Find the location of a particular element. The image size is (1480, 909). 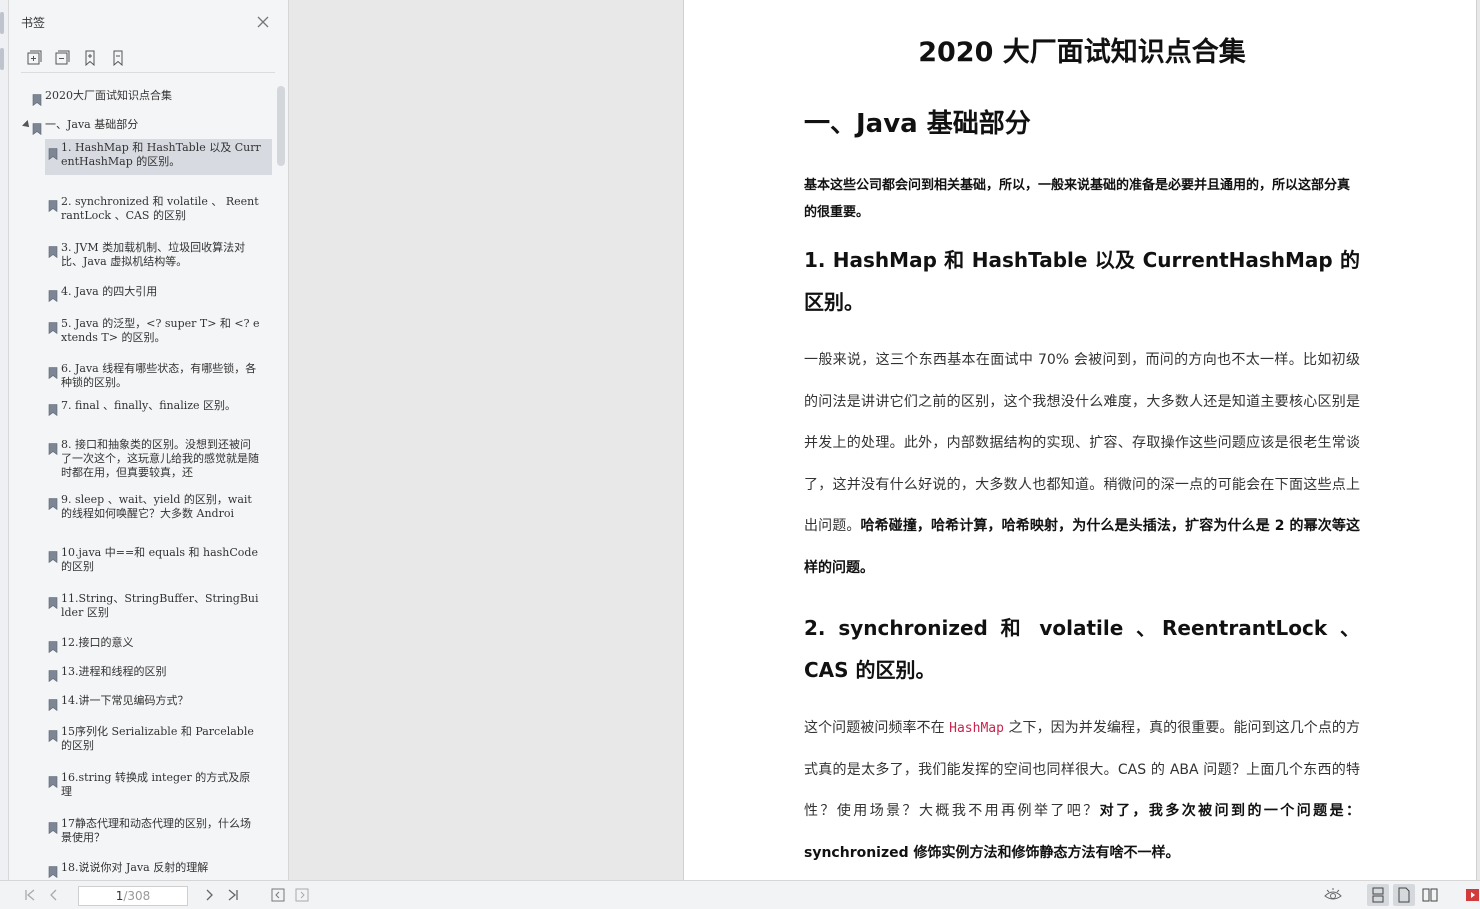

bookmark-item: 11.String、StringBuffer、StringBuilder 区别 is located at coordinates (158, 606).